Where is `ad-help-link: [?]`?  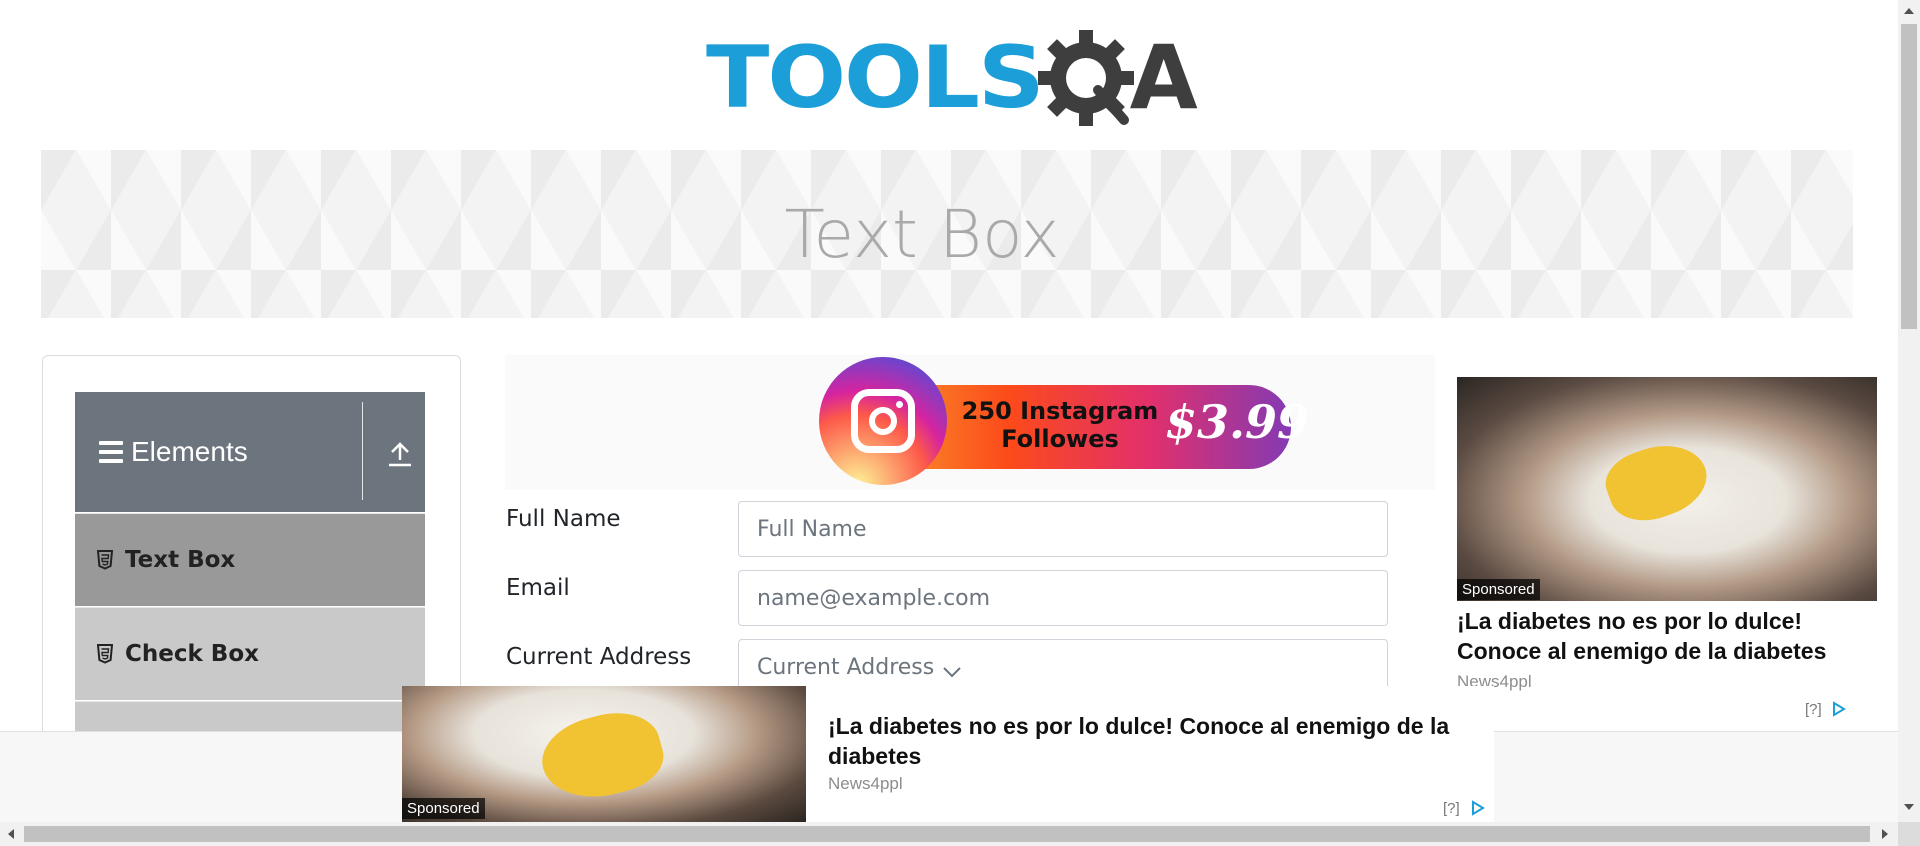 ad-help-link: [?] is located at coordinates (1813, 709).